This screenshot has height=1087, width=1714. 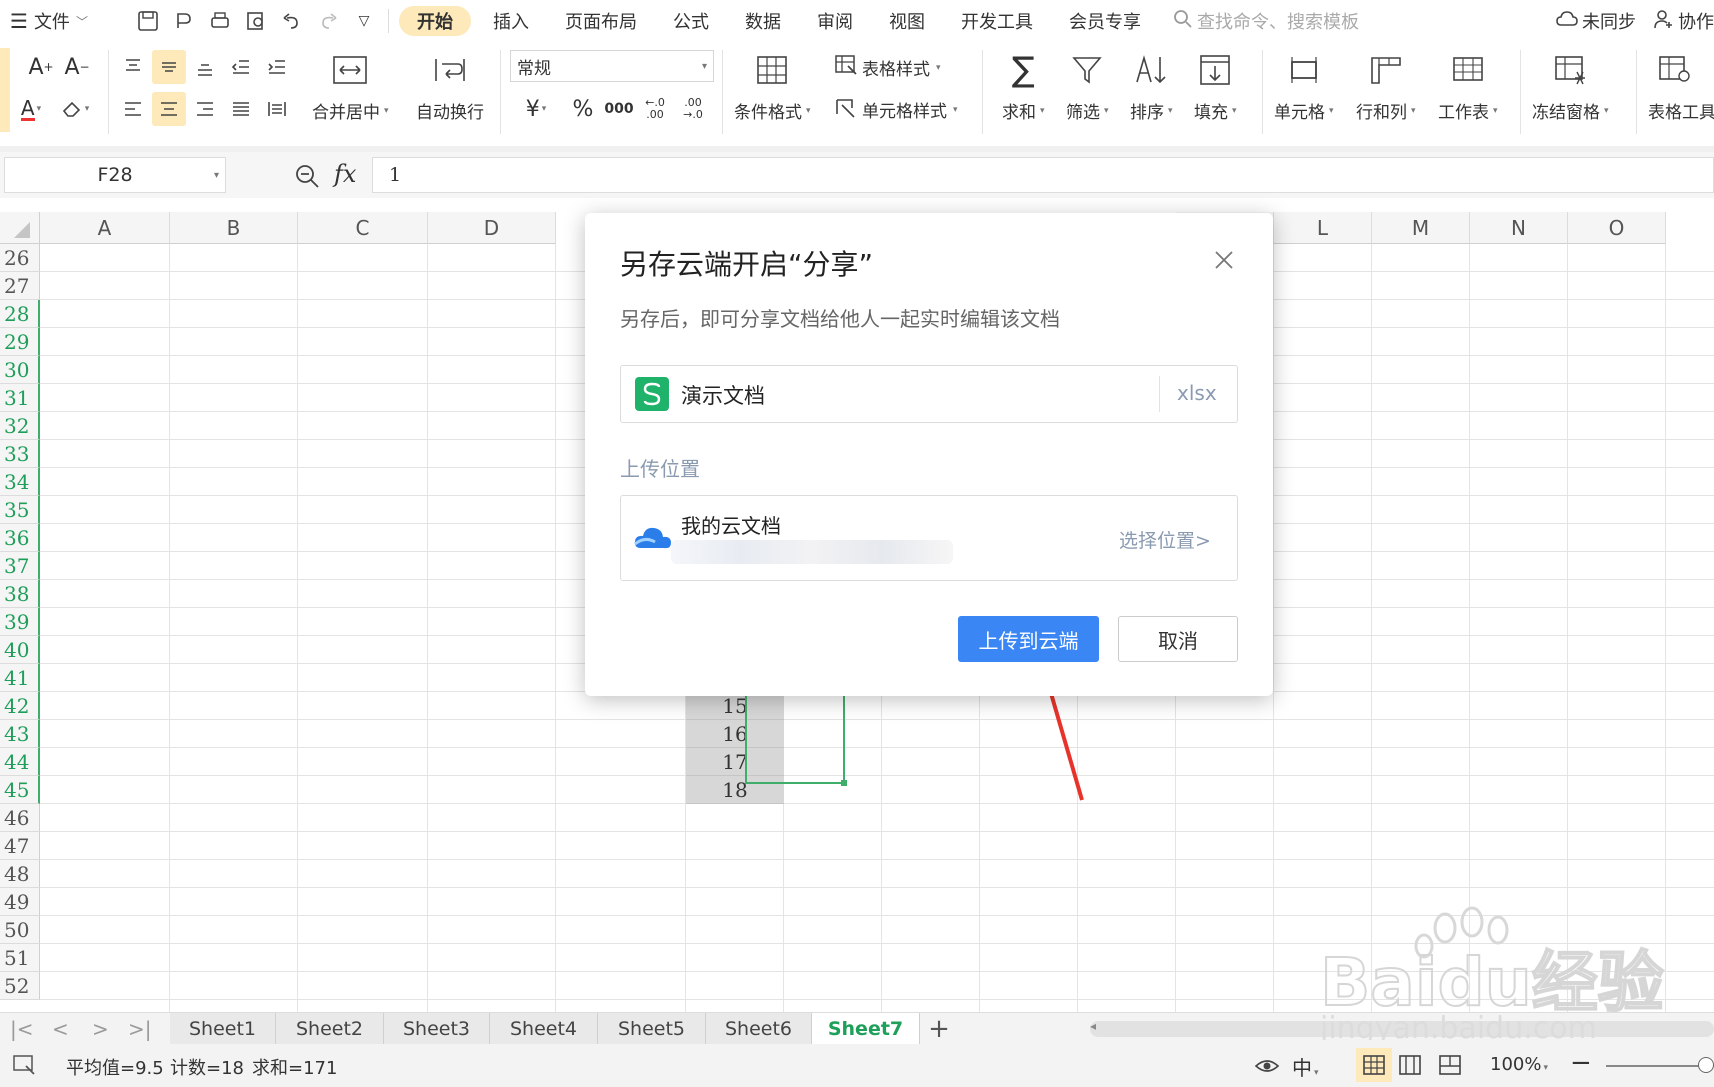 I want to click on row-header-50: 50, so click(x=20, y=930).